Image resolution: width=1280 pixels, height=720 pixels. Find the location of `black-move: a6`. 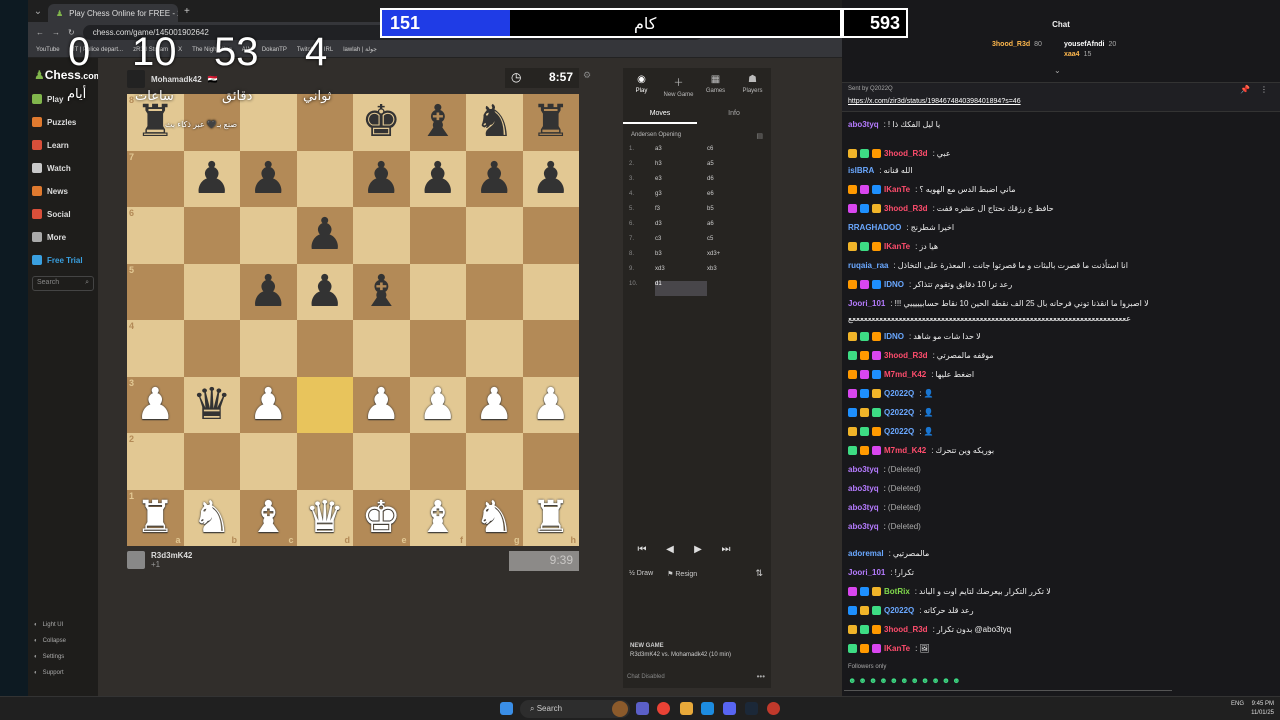

black-move: a6 is located at coordinates (733, 228).